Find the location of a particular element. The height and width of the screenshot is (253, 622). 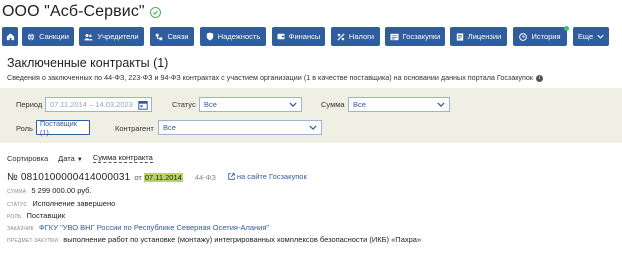

sanctions-label: Санкции is located at coordinates (54, 36).